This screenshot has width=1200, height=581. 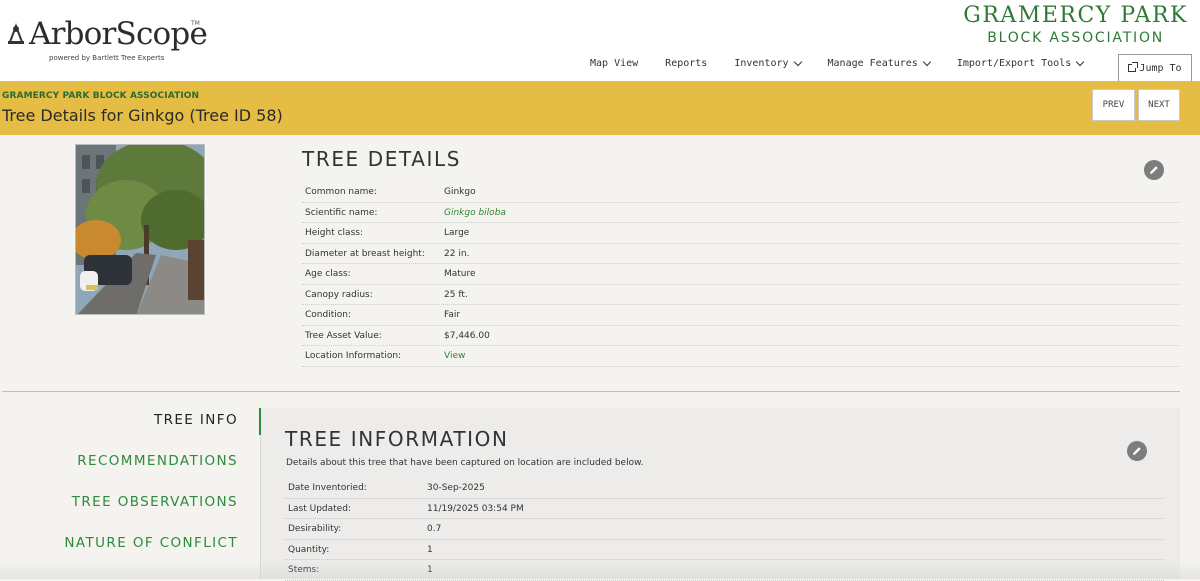 I want to click on detail-row-canopy-radius: Canopy radius: 25 ft., so click(x=741, y=295).